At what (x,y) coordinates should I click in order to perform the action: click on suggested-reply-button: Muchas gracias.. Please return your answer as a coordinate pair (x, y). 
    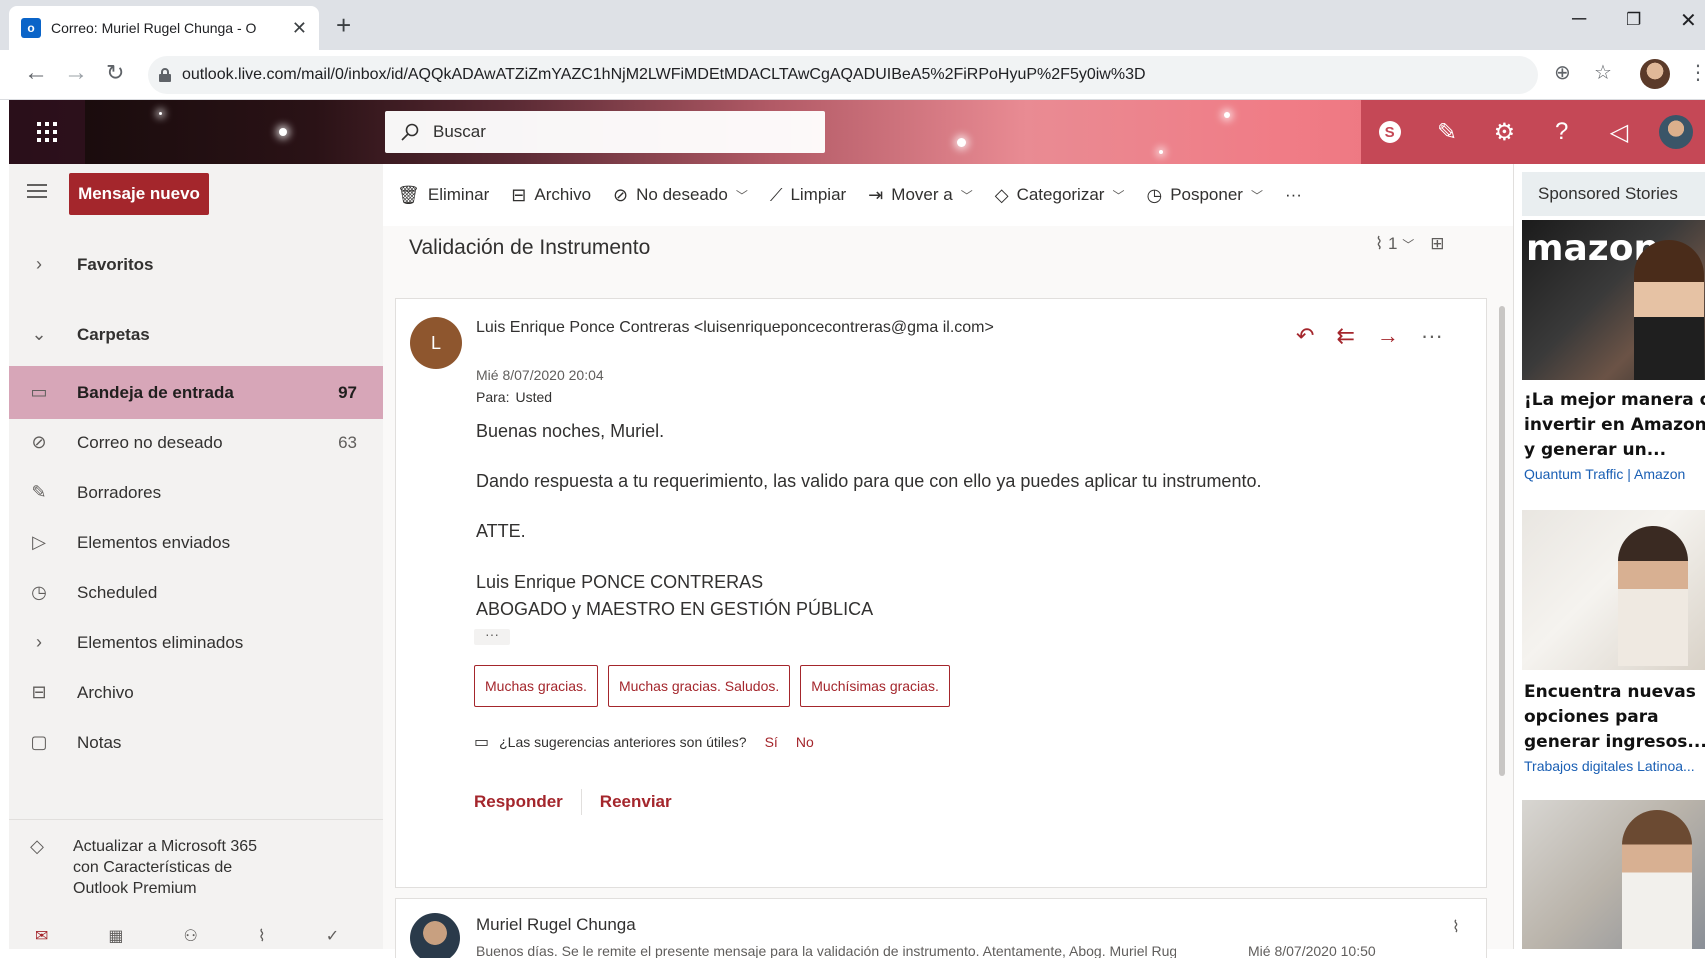
    Looking at the image, I should click on (536, 686).